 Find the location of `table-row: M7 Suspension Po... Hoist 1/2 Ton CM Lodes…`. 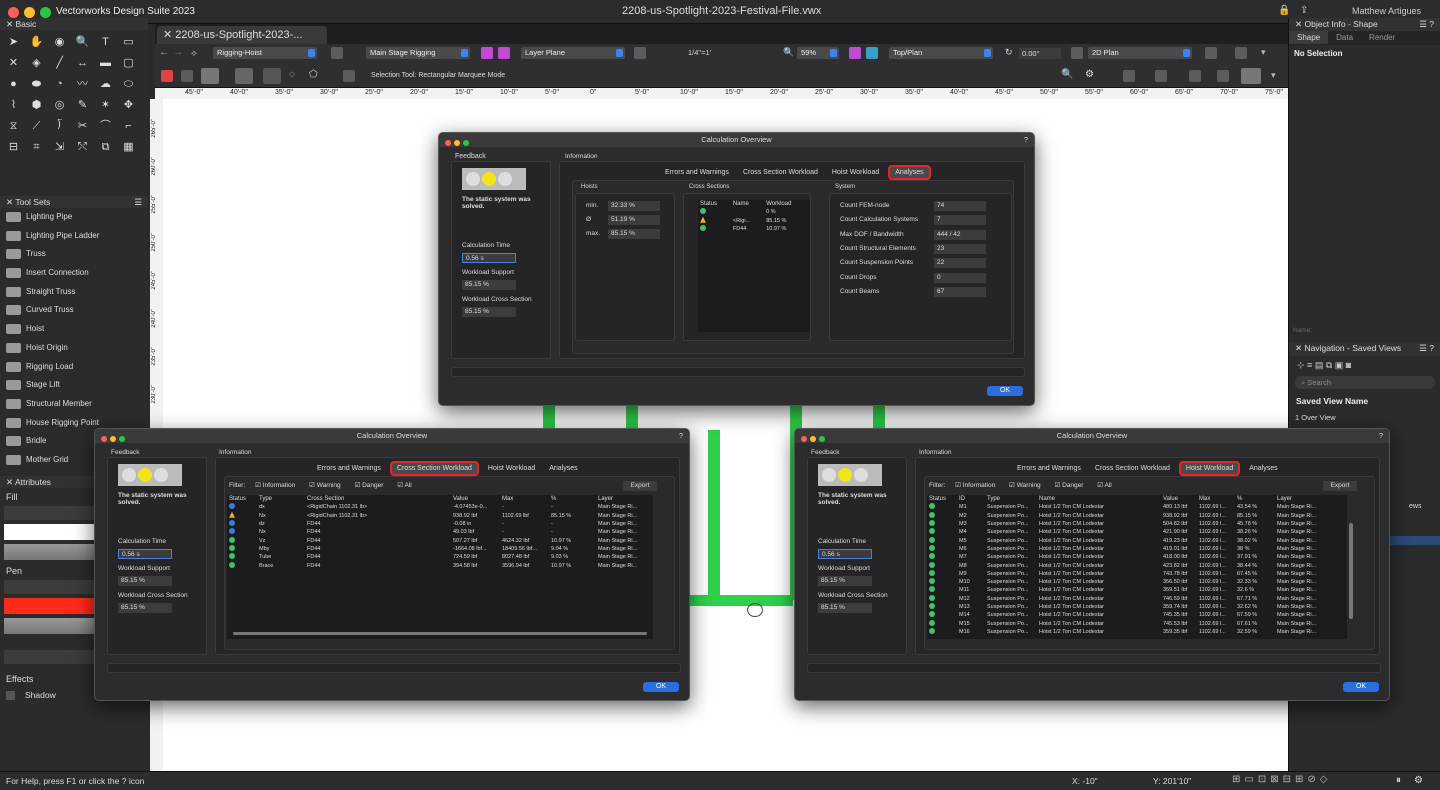

table-row: M7 Suspension Po... Hoist 1/2 Ton CM Lodes… is located at coordinates (1137, 557).